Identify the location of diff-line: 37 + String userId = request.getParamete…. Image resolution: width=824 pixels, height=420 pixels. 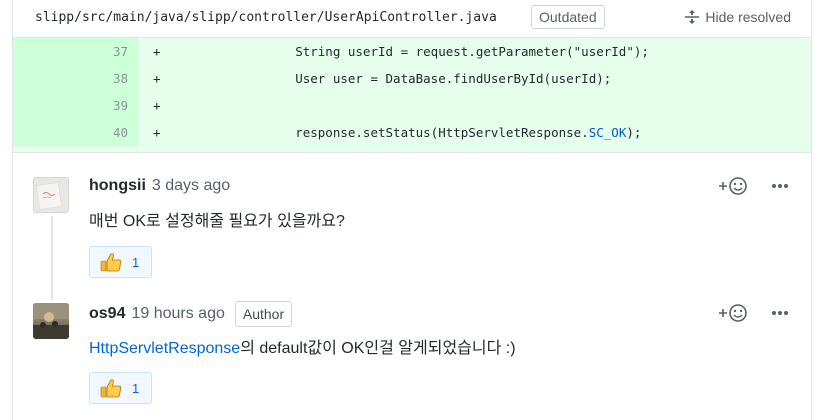
(412, 51).